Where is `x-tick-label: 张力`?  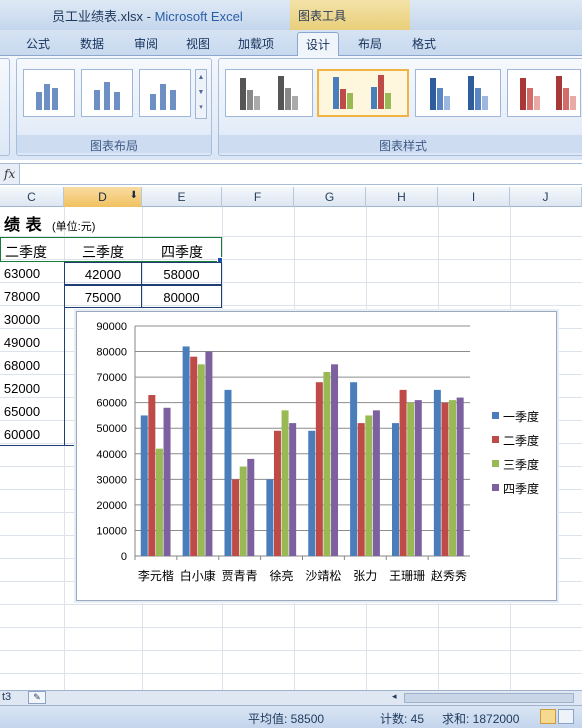
x-tick-label: 张力 is located at coordinates (365, 576).